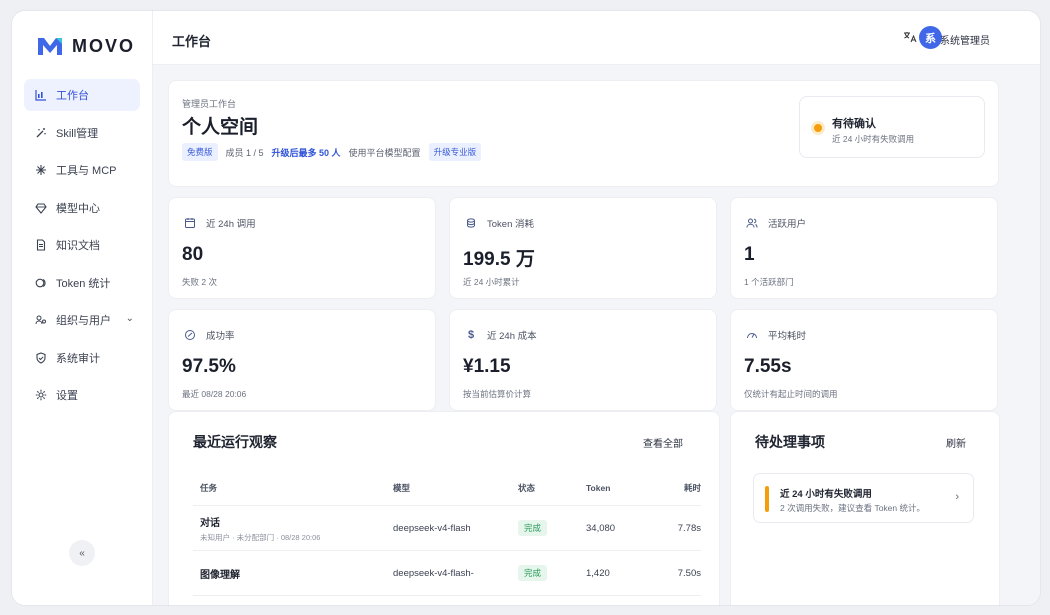  I want to click on view-all-link: 查看全部, so click(663, 442).